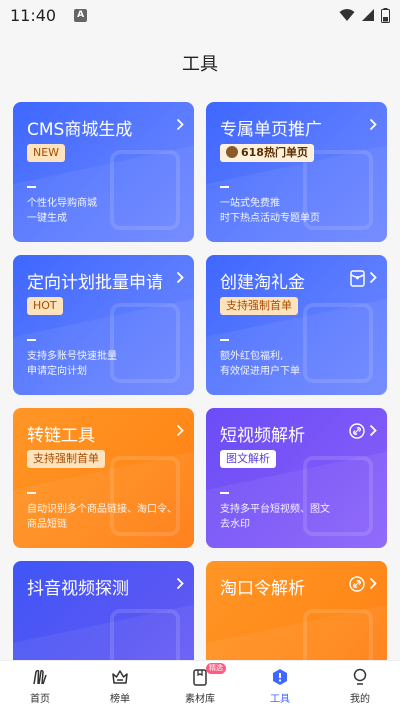  Describe the element at coordinates (262, 589) in the screenshot. I see `card-title: 淘口令解析` at that location.